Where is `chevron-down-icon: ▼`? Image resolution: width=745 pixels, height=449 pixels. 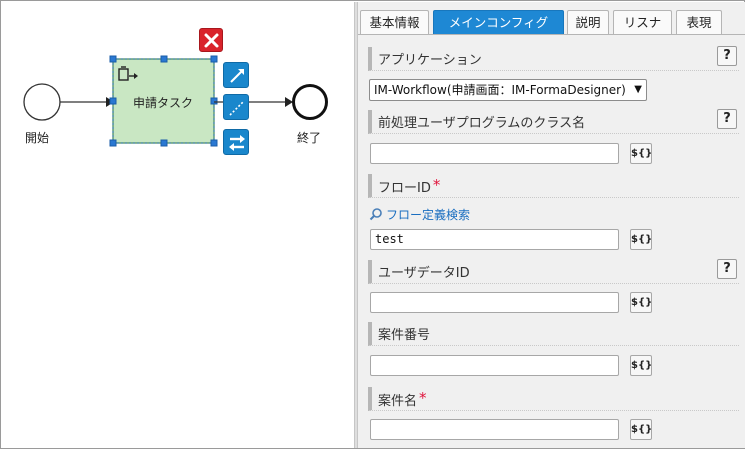 chevron-down-icon: ▼ is located at coordinates (638, 89).